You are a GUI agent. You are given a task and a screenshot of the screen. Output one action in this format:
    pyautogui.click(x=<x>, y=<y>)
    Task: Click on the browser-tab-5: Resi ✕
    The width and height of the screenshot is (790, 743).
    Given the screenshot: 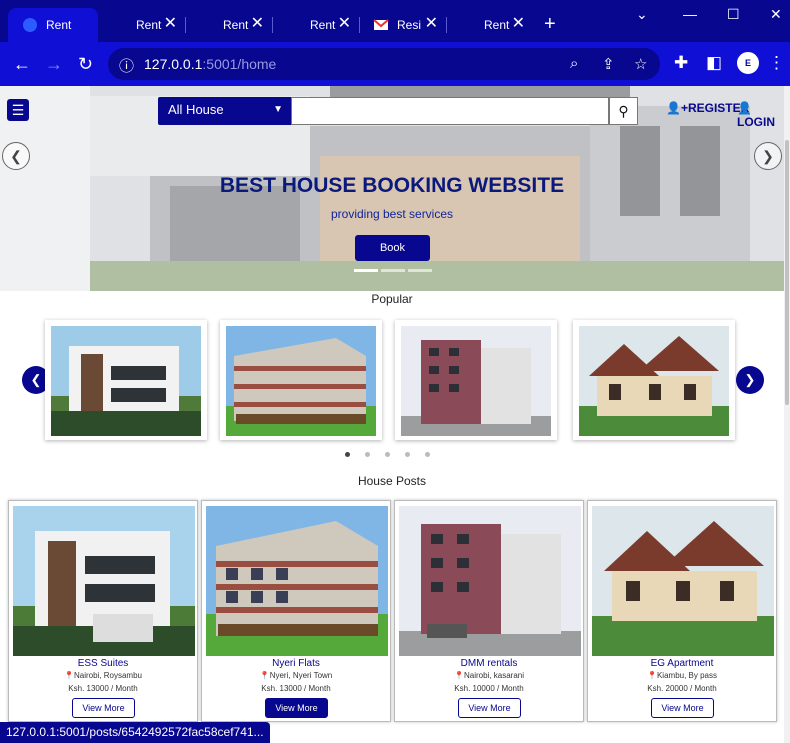 What is the action you would take?
    pyautogui.click(x=403, y=25)
    